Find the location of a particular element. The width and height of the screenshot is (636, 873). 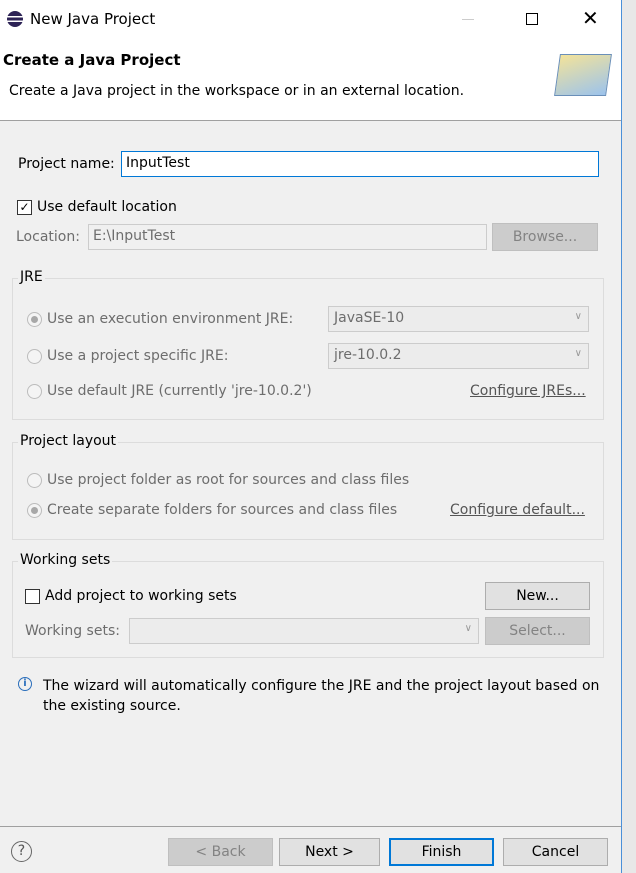

default-jre-label: Use default JRE (currently 'jre-10.0.2') is located at coordinates (179, 391).